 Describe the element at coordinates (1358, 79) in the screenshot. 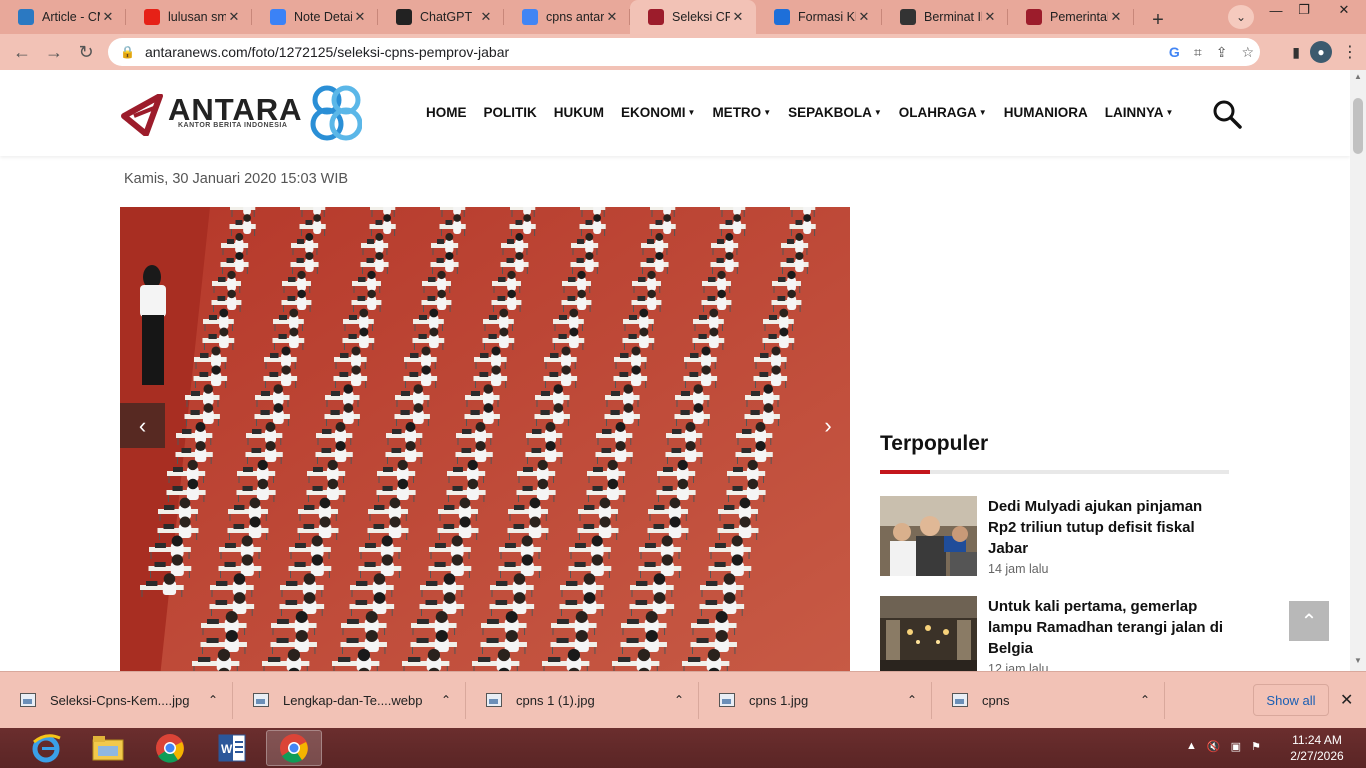

I see `scroll-up-icon: ▲` at that location.